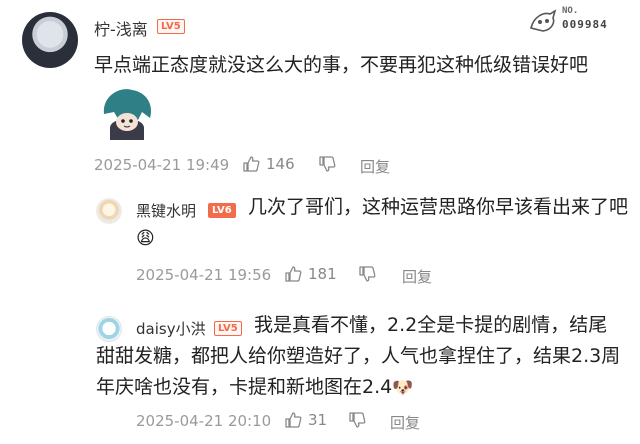  I want to click on dog-face-emoji: 🐶, so click(403, 388).